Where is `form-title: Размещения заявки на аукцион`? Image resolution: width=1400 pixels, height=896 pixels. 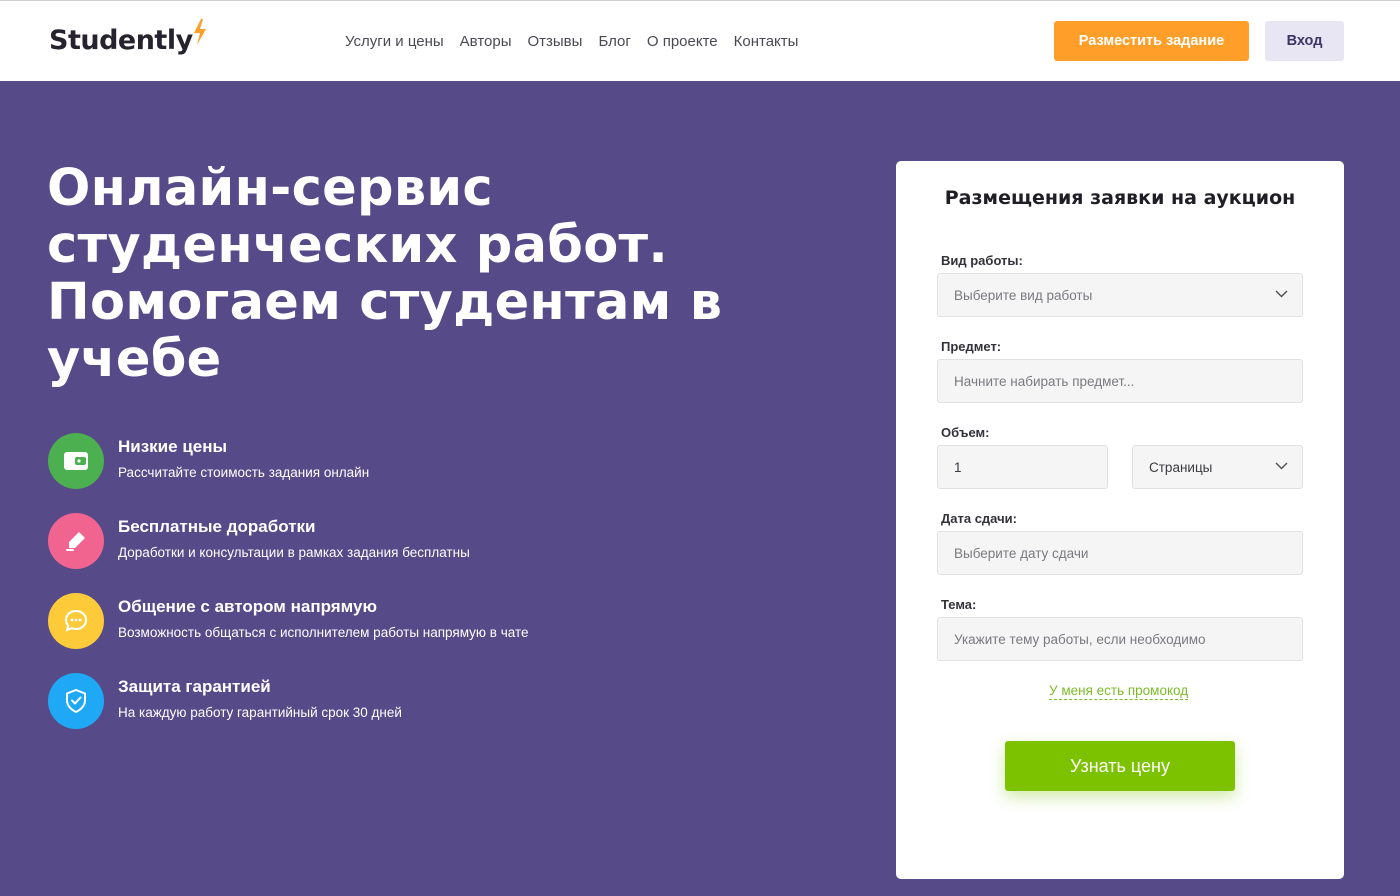
form-title: Размещения заявки на аукцион is located at coordinates (1120, 198).